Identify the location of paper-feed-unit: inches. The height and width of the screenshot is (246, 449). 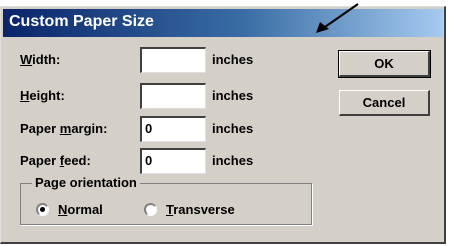
(233, 160).